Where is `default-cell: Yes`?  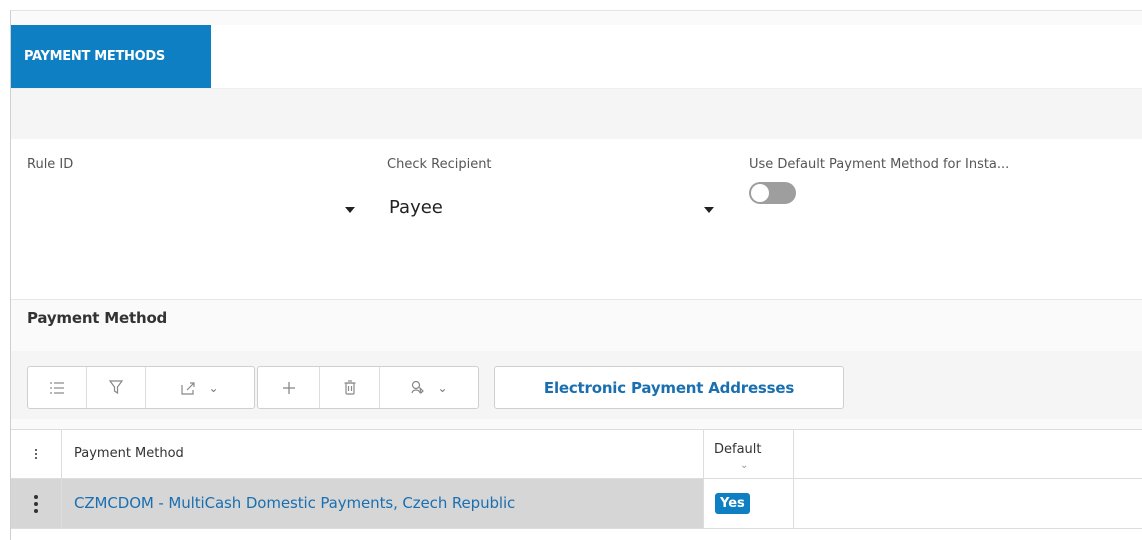
default-cell: Yes is located at coordinates (749, 503).